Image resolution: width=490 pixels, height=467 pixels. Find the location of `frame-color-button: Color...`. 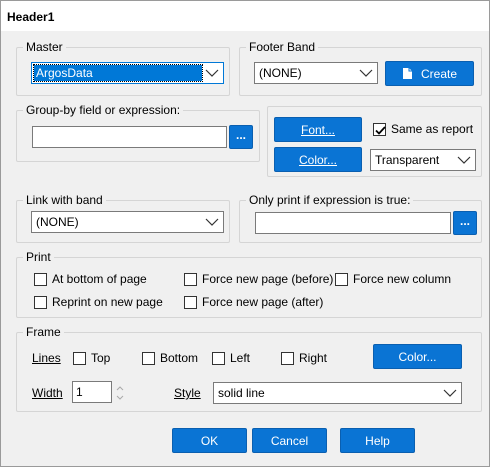

frame-color-button: Color... is located at coordinates (417, 356).